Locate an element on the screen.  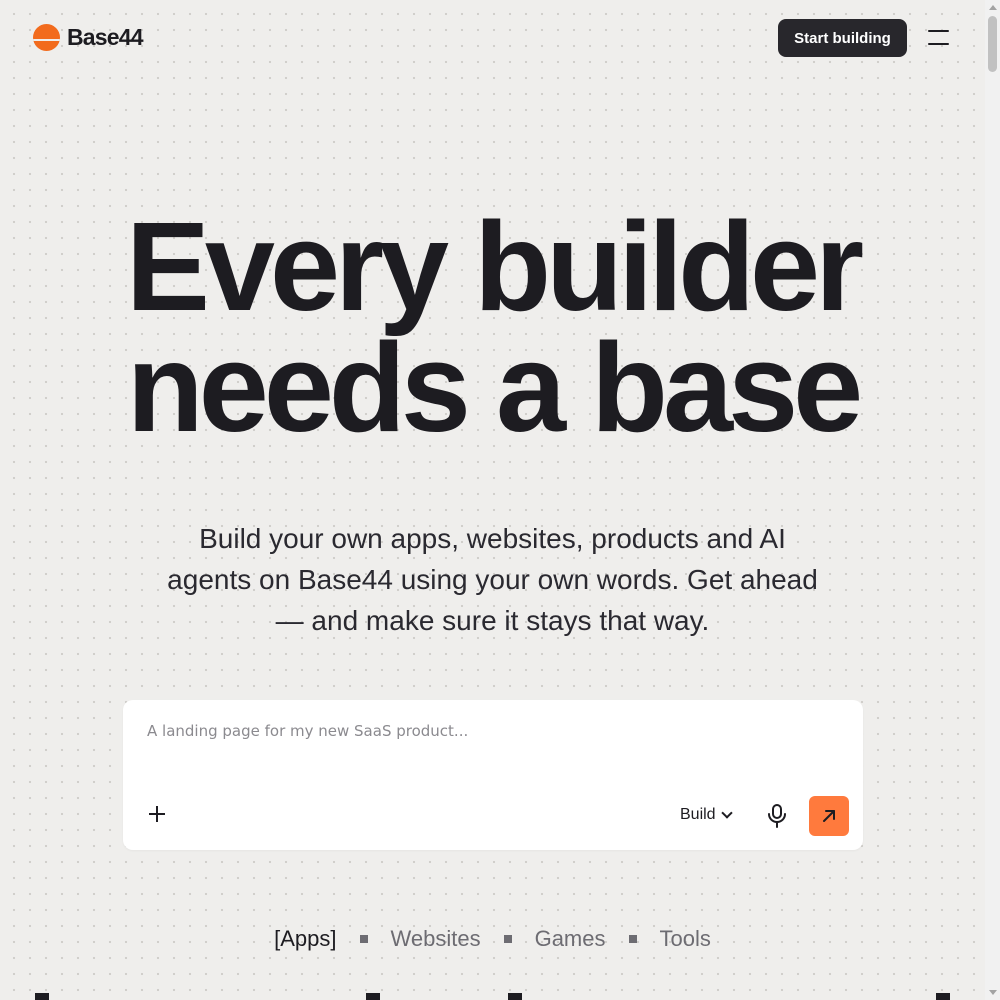
hero-title-line-1: Every builder is located at coordinates (494, 266).